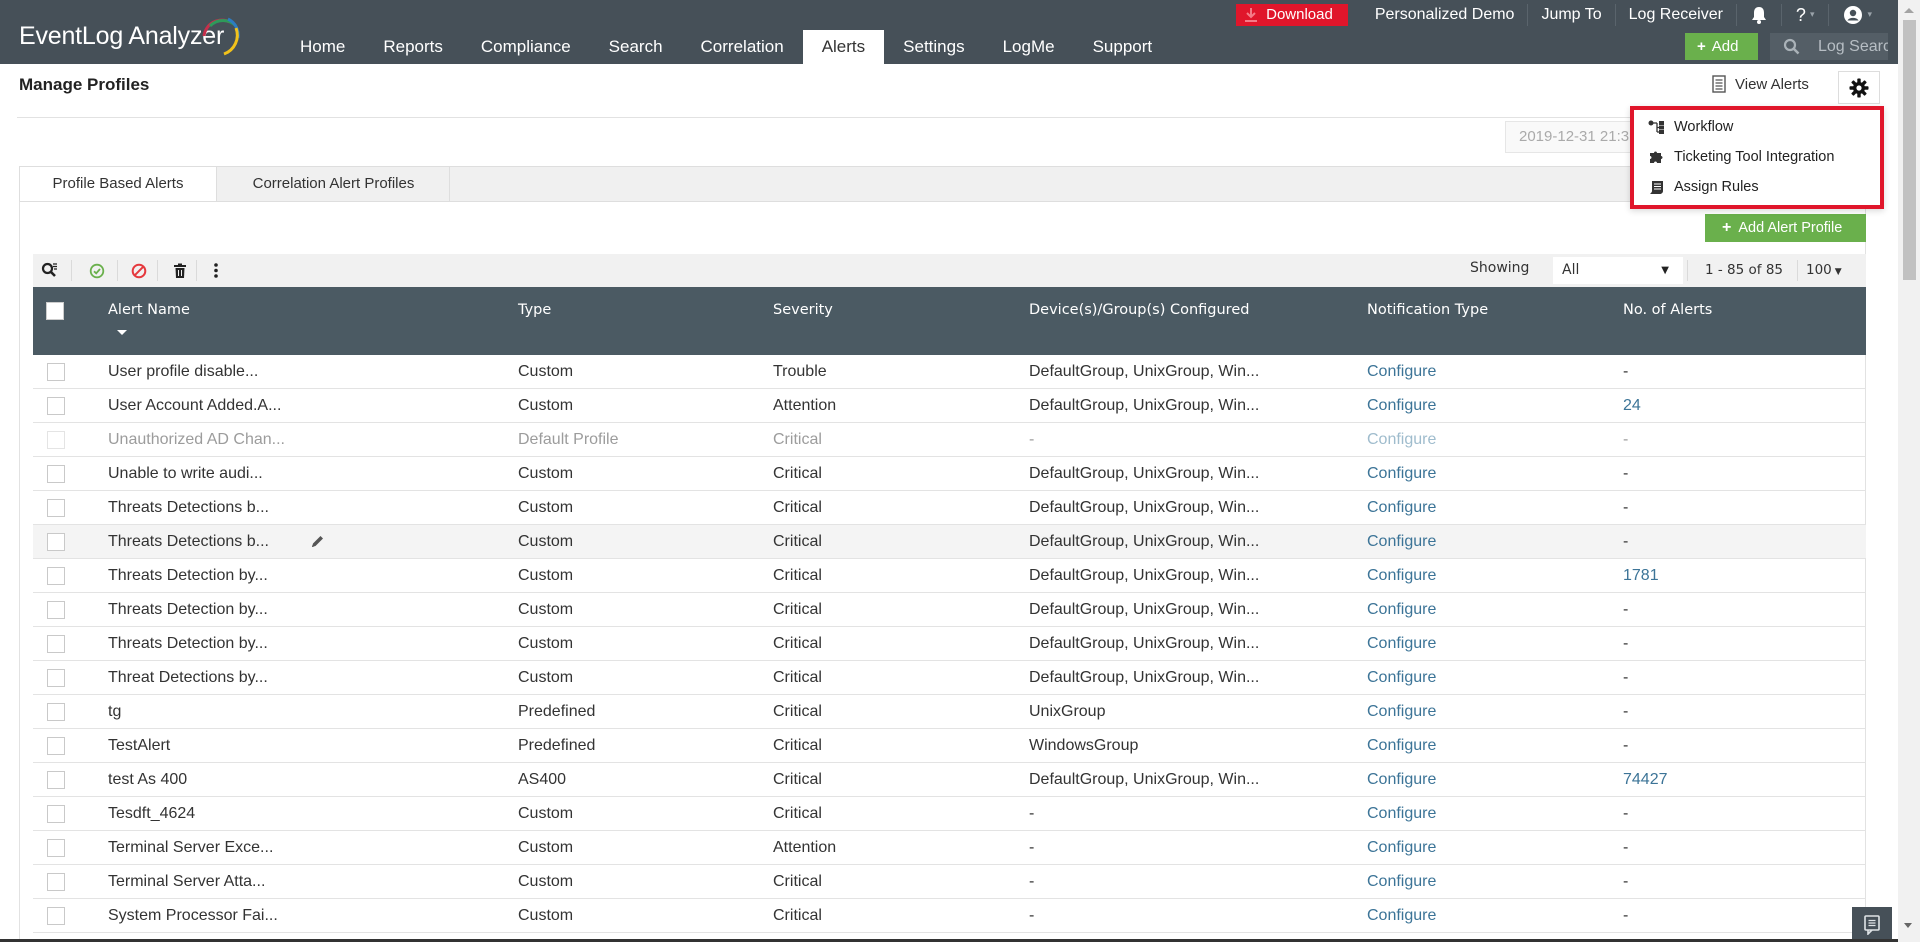  What do you see at coordinates (1758, 15) in the screenshot?
I see `notifications-button` at bounding box center [1758, 15].